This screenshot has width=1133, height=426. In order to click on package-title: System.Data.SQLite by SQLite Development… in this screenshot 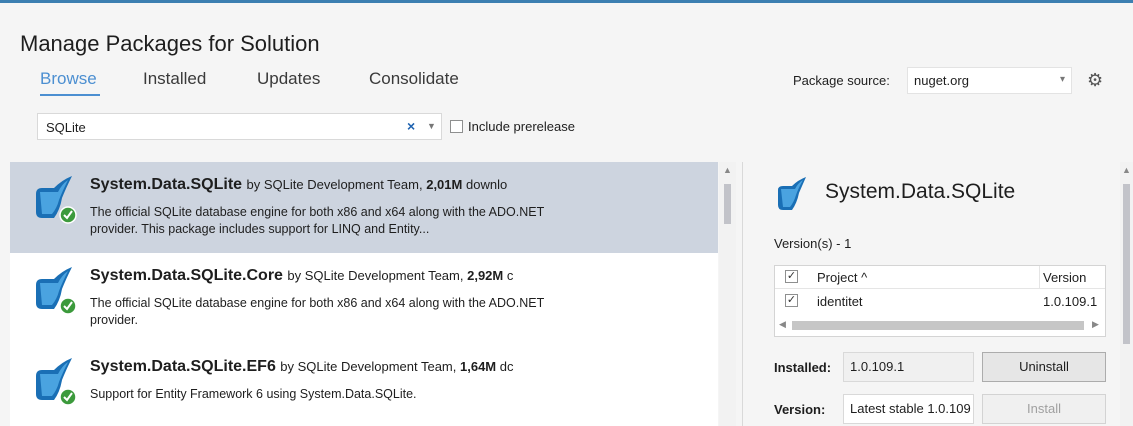, I will do `click(298, 185)`.